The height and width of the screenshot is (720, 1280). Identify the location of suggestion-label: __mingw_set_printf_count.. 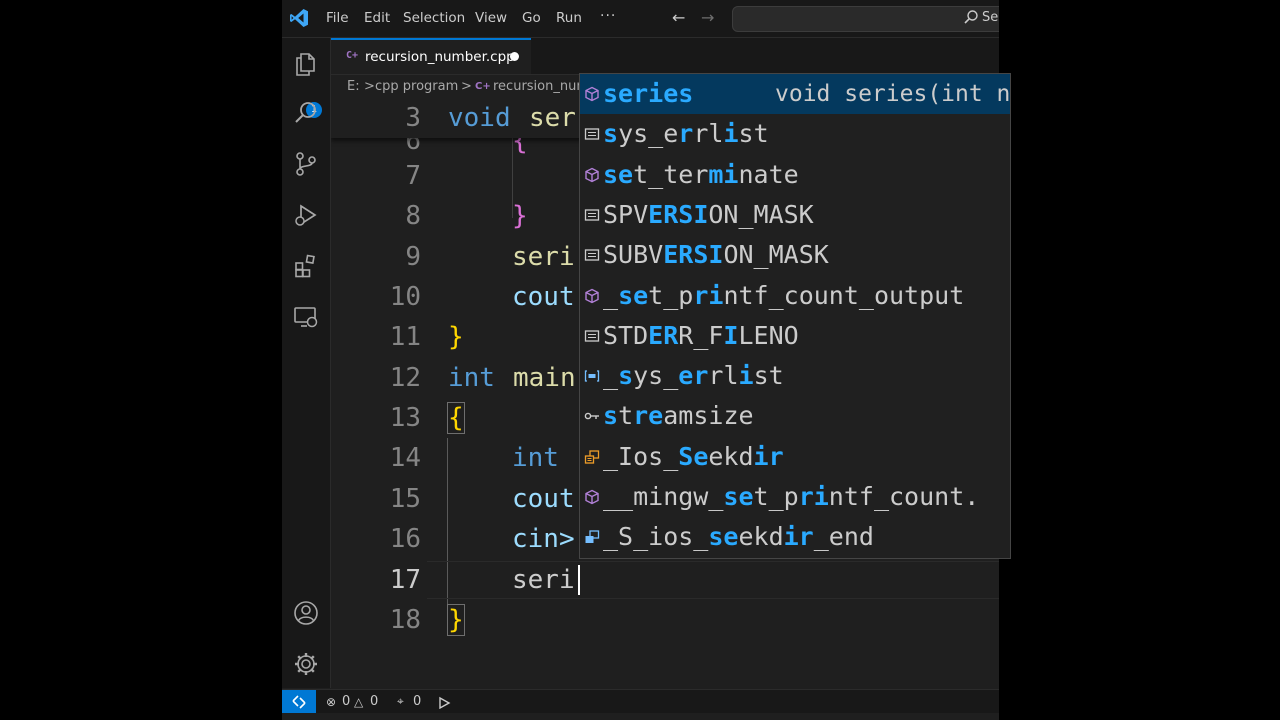
(791, 496).